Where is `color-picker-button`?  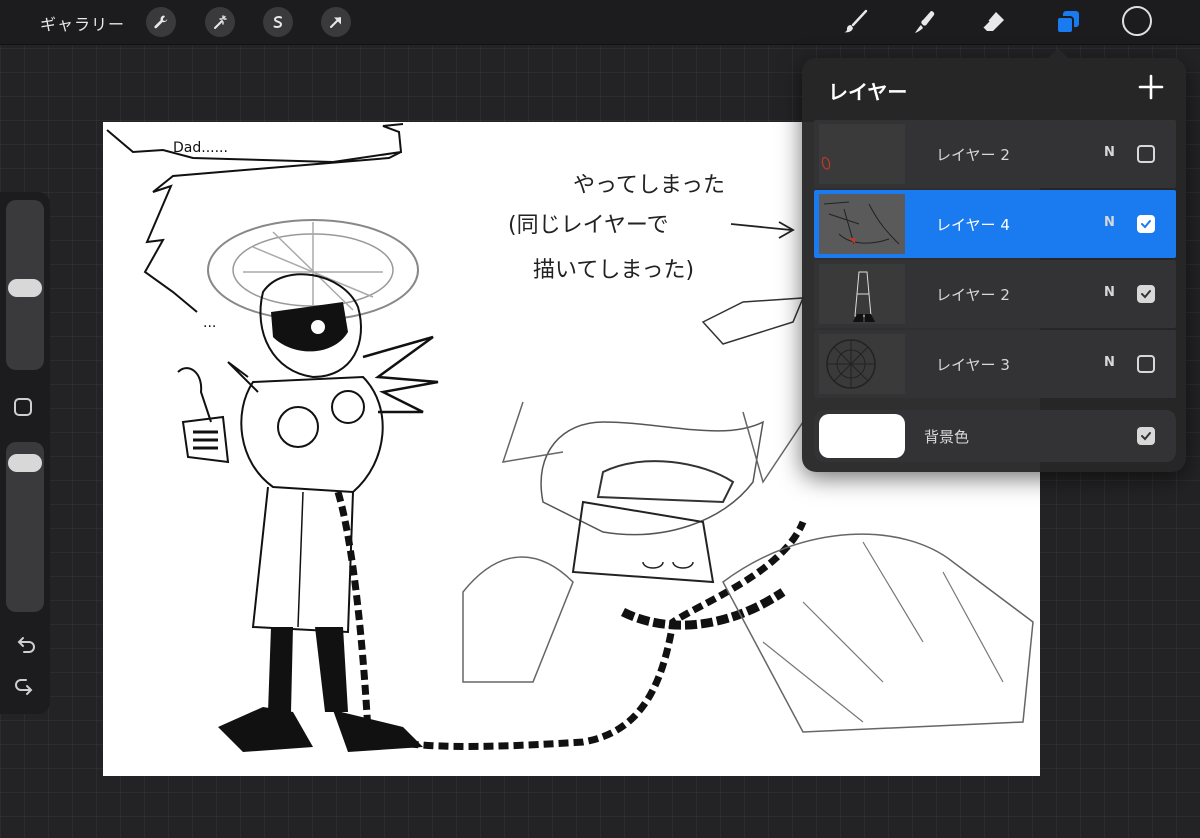
color-picker-button is located at coordinates (1137, 21).